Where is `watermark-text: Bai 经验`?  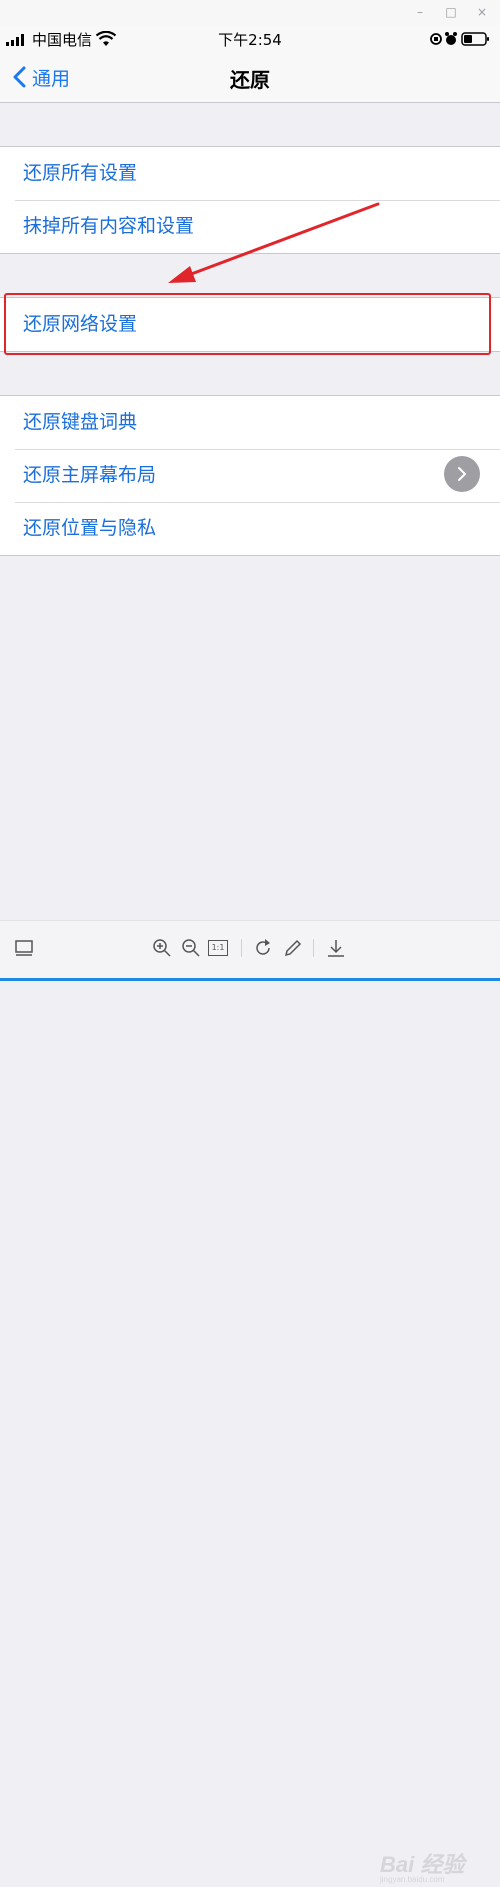
watermark-text: Bai 经验 is located at coordinates (422, 1864).